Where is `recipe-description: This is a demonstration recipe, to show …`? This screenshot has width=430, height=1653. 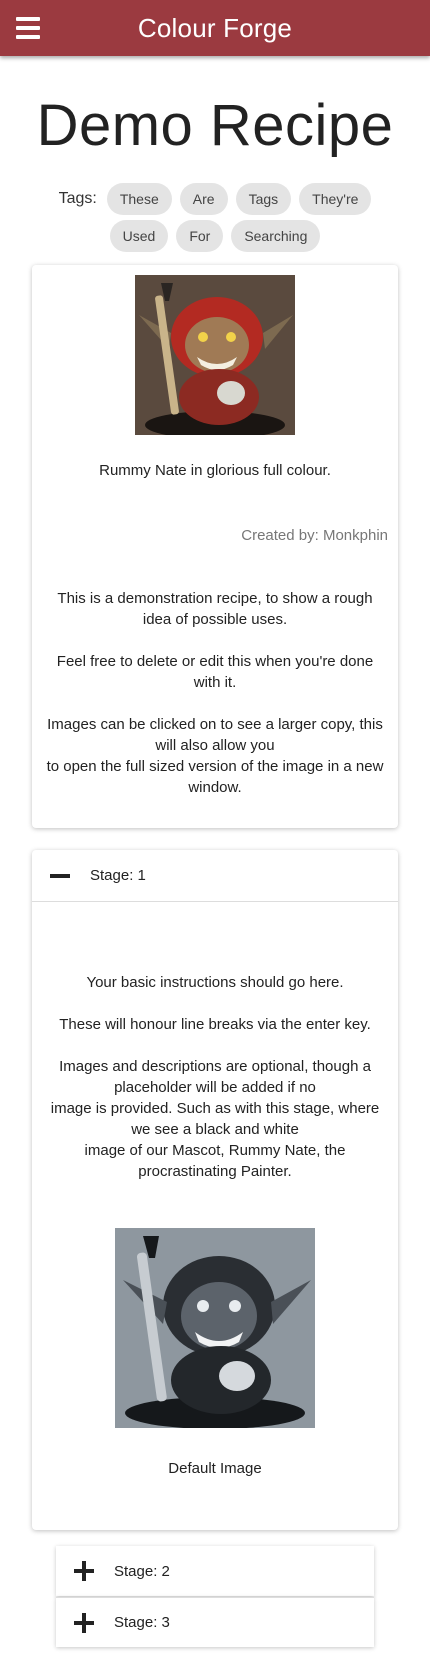
recipe-description: This is a demonstration recipe, to show … is located at coordinates (215, 693).